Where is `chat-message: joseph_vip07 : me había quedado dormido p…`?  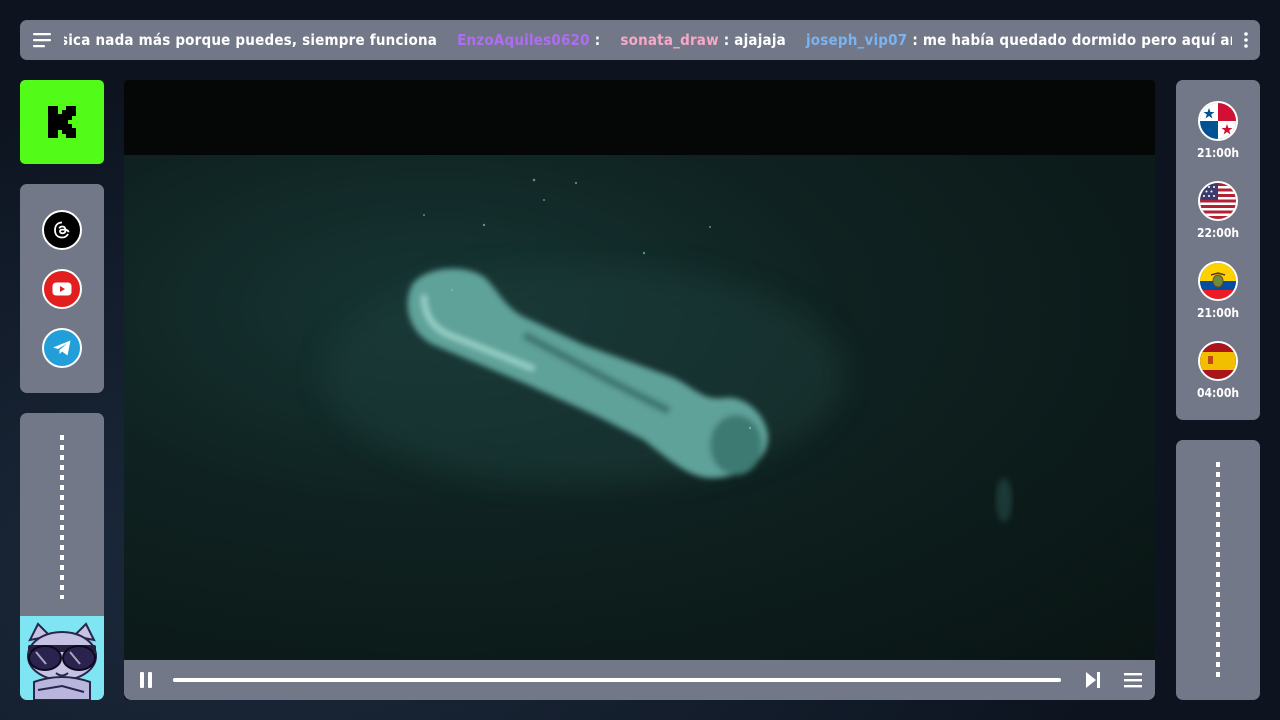
chat-message: joseph_vip07 : me había quedado dormido p… is located at coordinates (1019, 40).